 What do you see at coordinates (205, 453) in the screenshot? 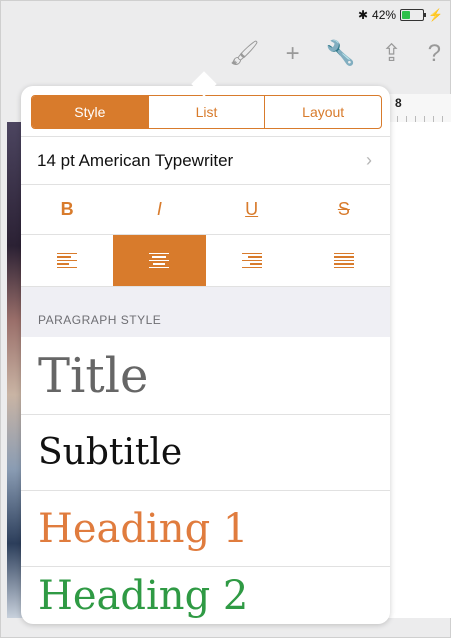
I see `paragraph-style-subtitle: Subtitle` at bounding box center [205, 453].